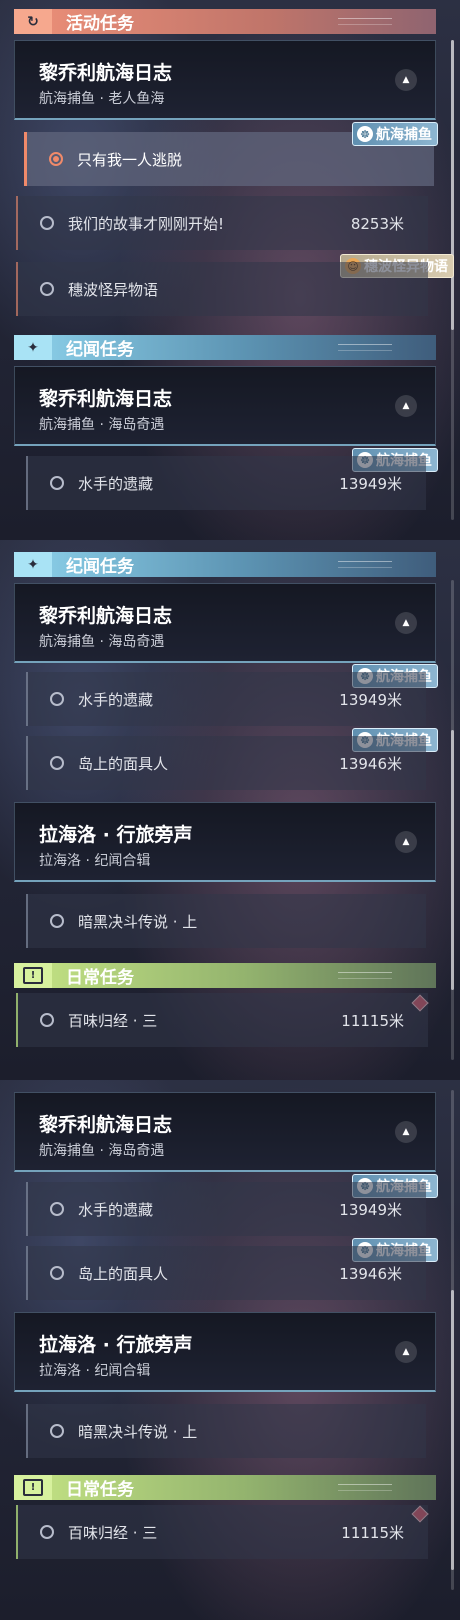 This screenshot has height=1620, width=460. Describe the element at coordinates (100, 1490) in the screenshot. I see `section-title: 日常任务` at that location.